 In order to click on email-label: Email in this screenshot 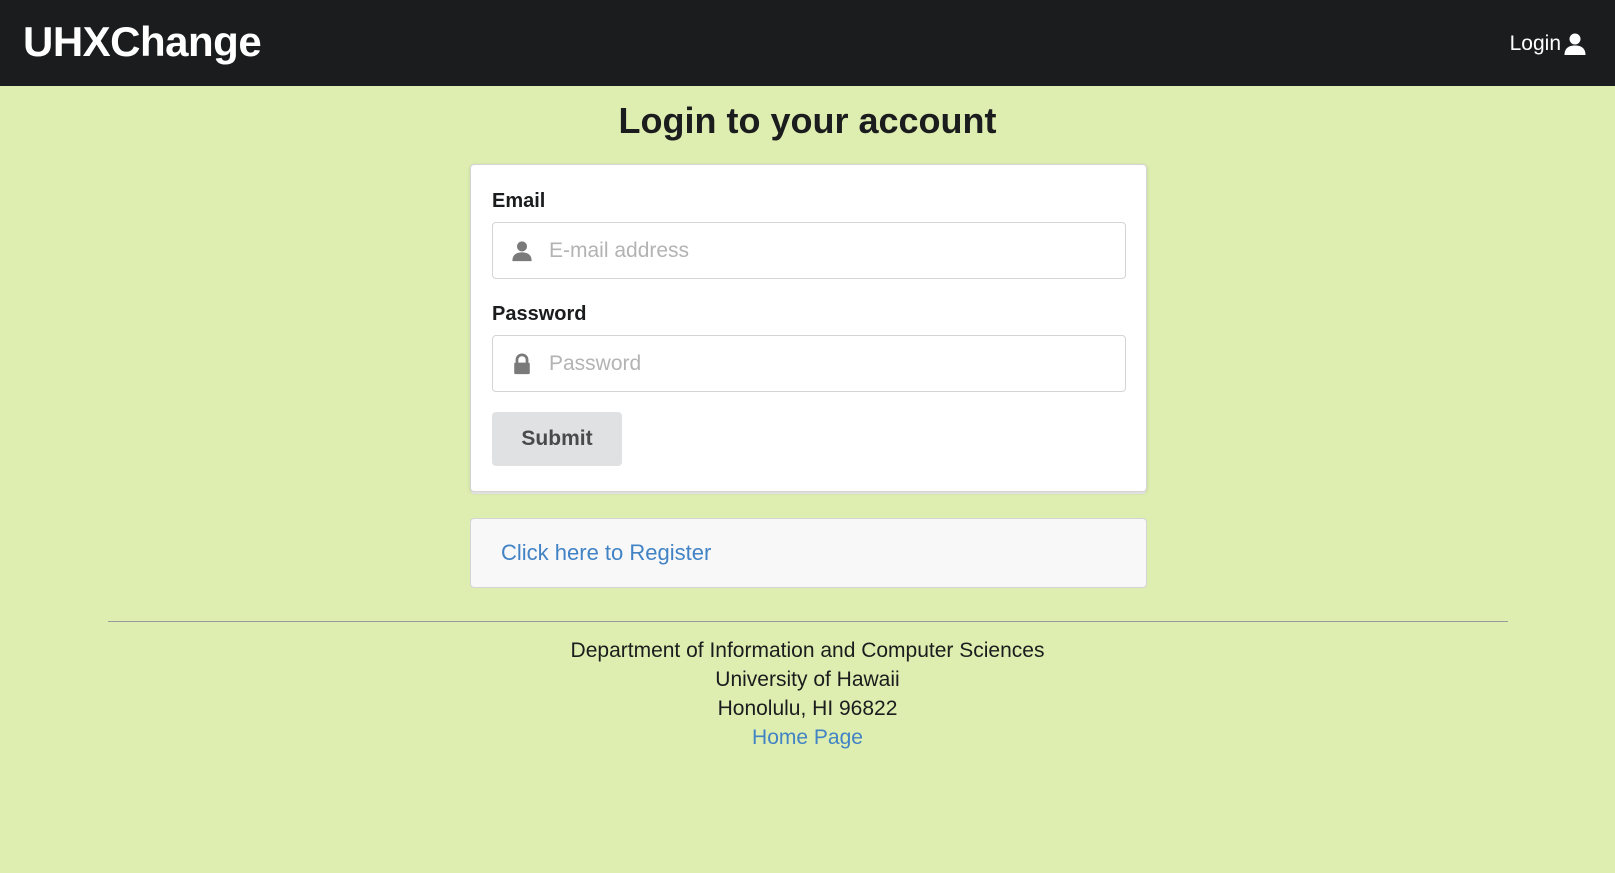, I will do `click(519, 201)`.